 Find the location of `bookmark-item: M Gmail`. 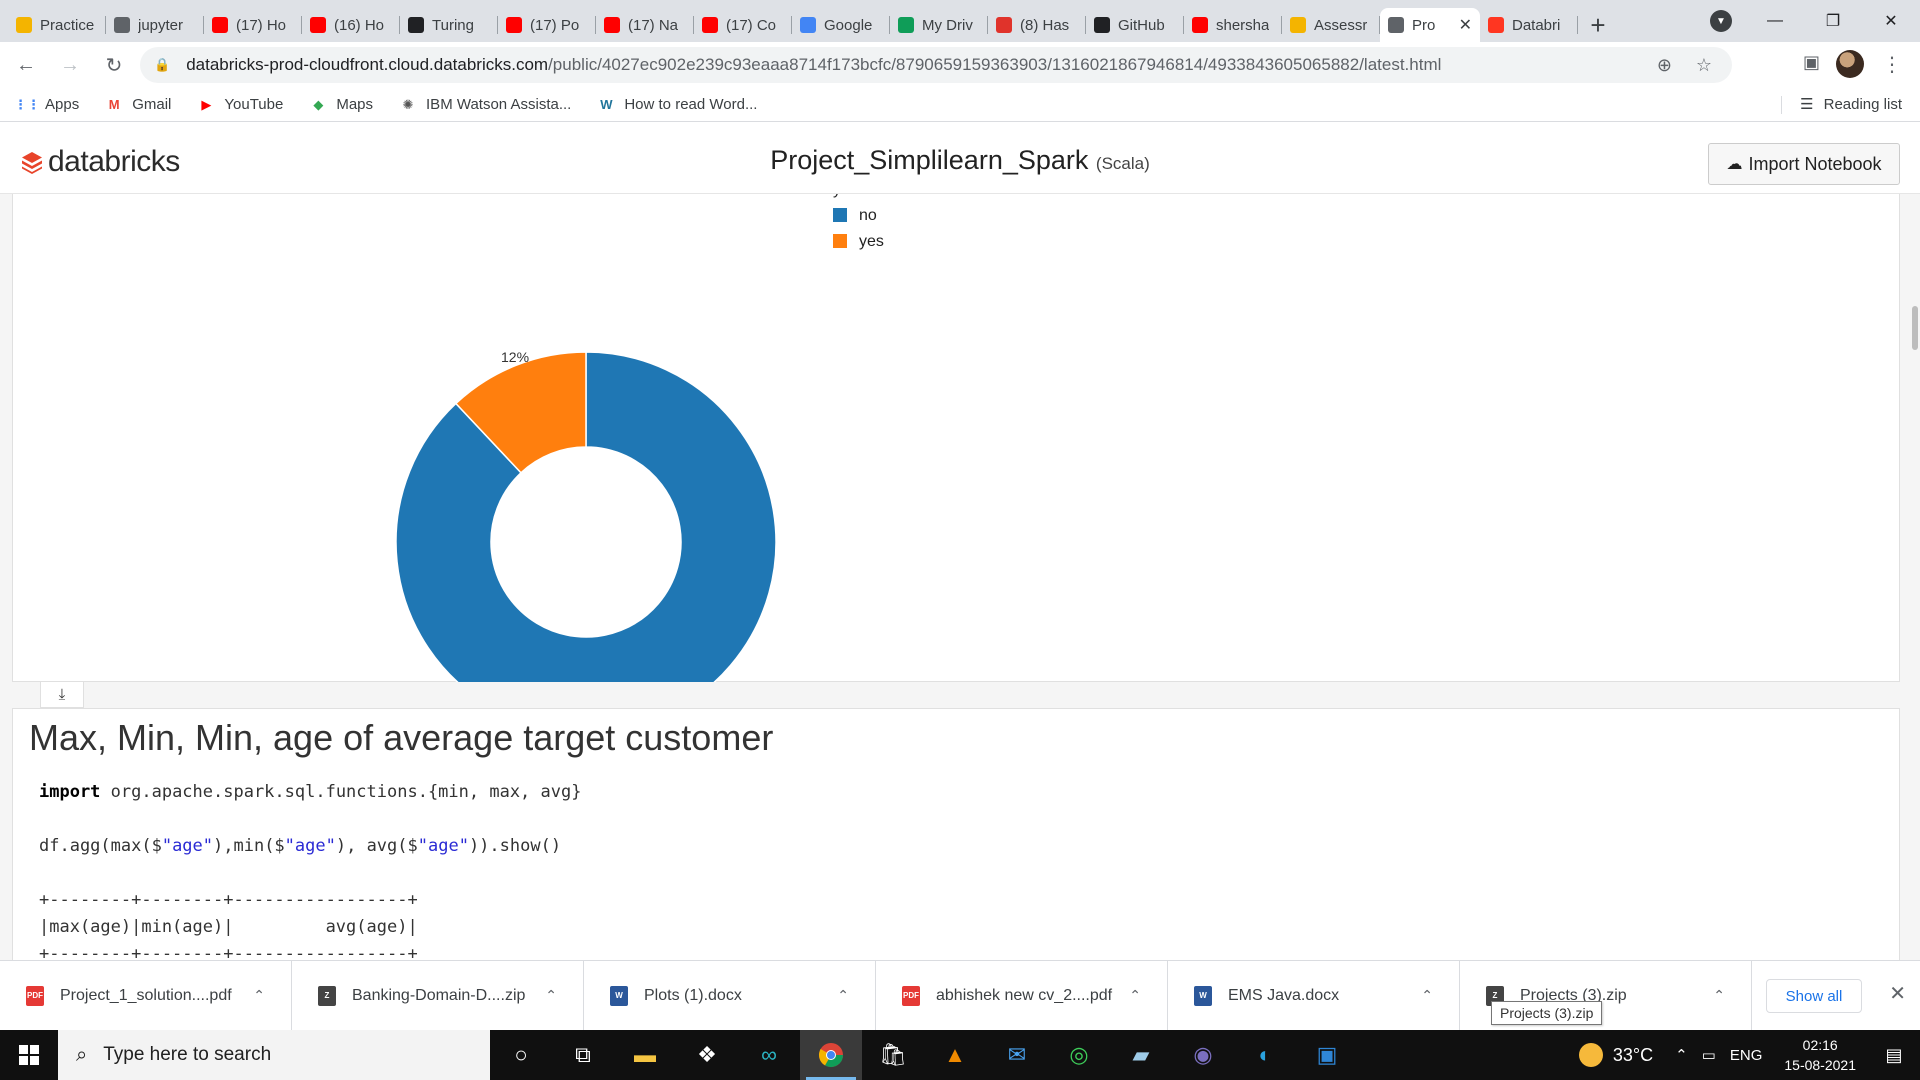

bookmark-item: M Gmail is located at coordinates (138, 104).